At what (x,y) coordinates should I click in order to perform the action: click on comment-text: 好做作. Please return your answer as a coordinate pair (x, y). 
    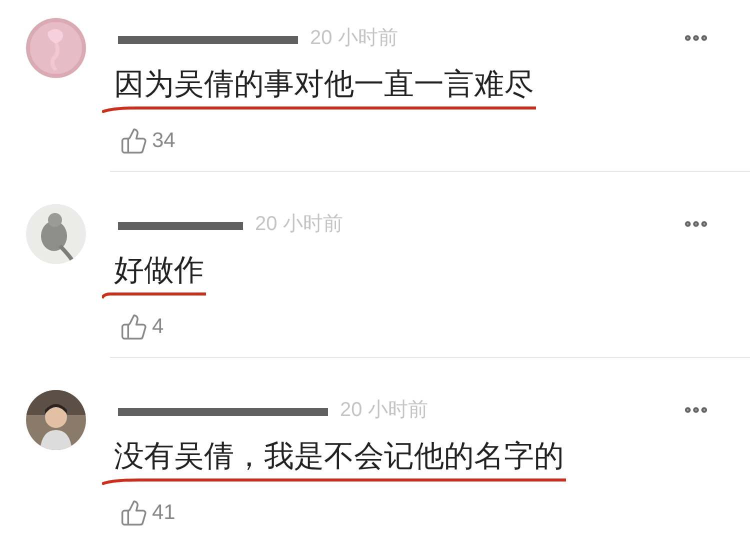
    Looking at the image, I should click on (159, 271).